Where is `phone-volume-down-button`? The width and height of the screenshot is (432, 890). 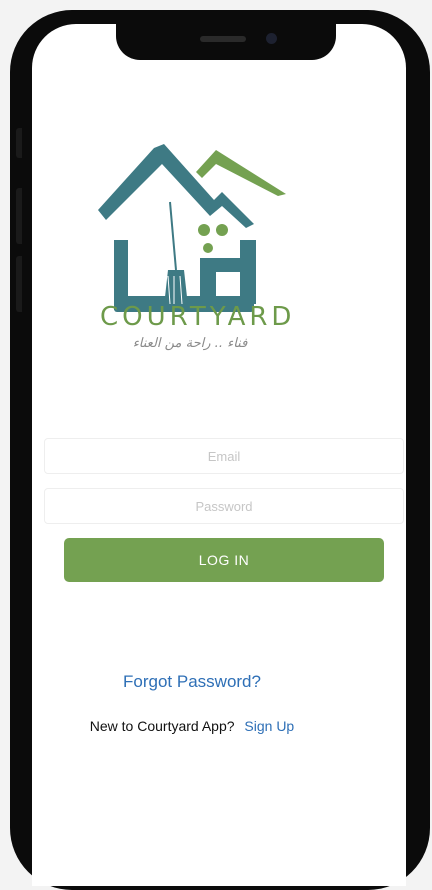 phone-volume-down-button is located at coordinates (19, 284).